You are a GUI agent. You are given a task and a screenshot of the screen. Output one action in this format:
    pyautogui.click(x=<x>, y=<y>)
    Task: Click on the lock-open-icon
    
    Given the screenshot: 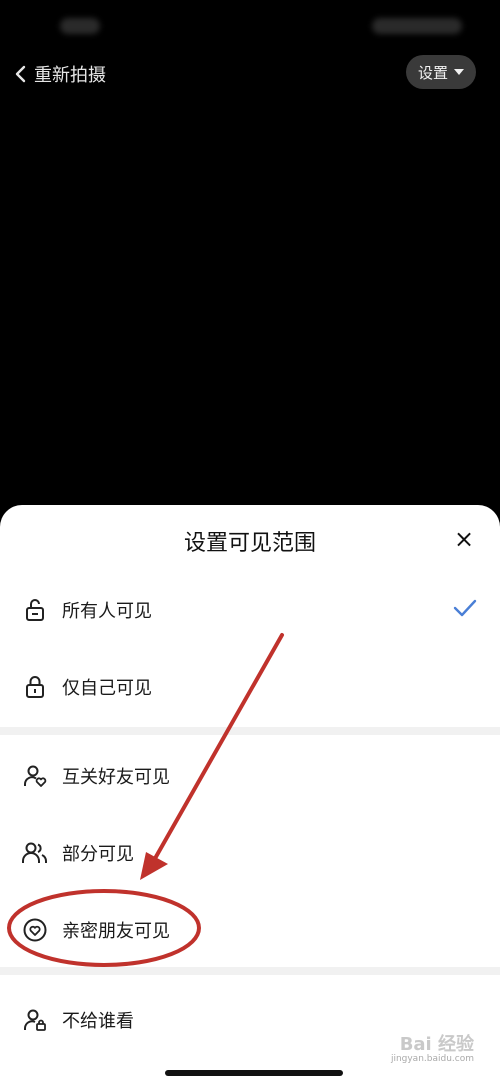 What is the action you would take?
    pyautogui.click(x=35, y=610)
    